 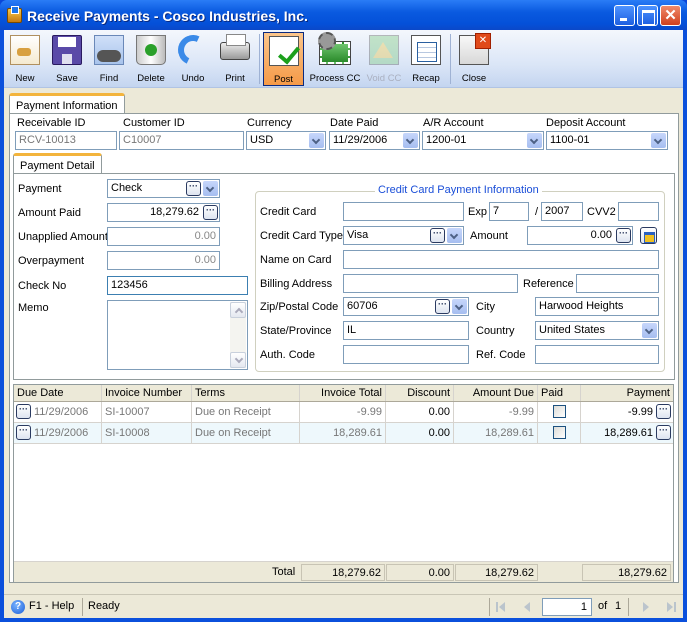 I want to click on undo-button: Undo, so click(x=193, y=58).